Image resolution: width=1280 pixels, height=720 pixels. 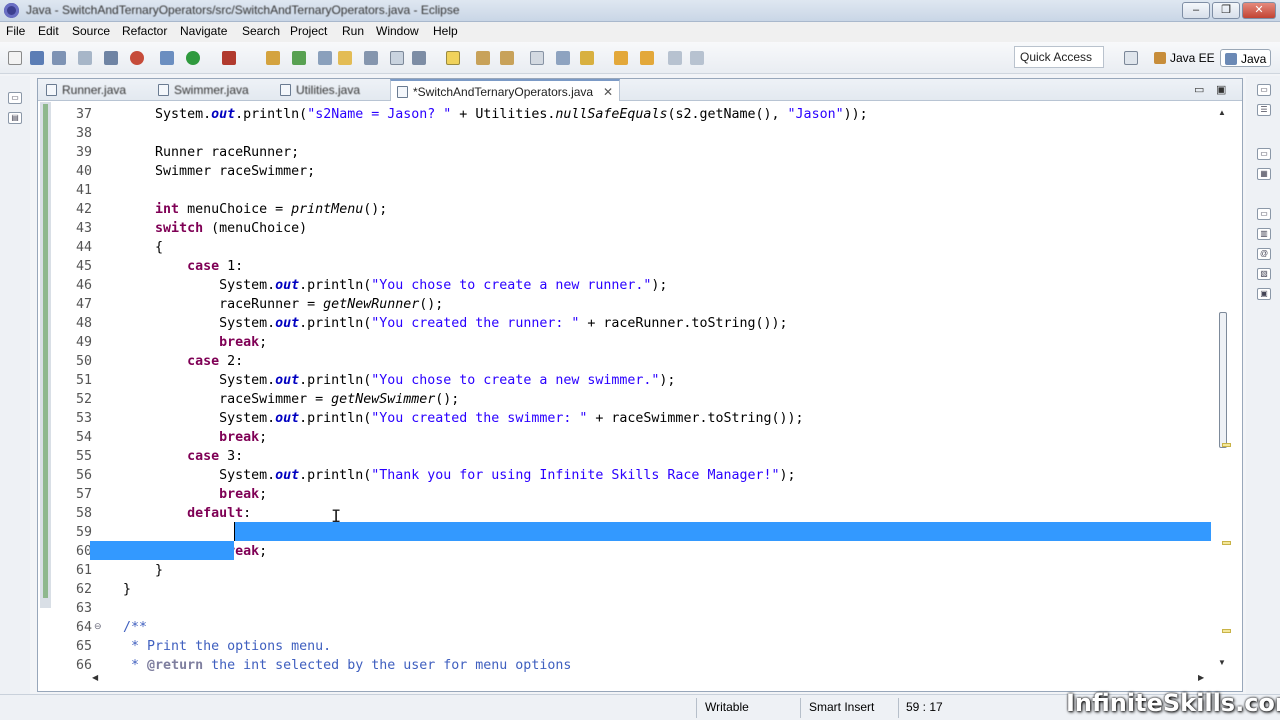 I want to click on forward-icon, so click(x=647, y=58).